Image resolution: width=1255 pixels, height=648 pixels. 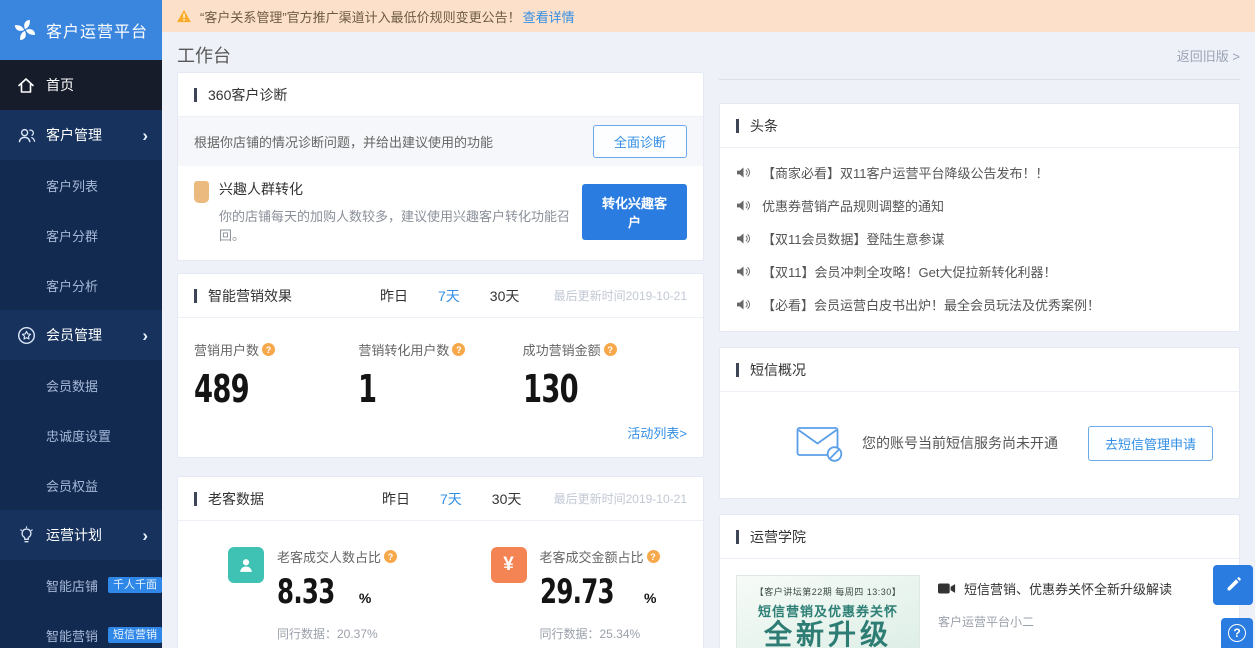 I want to click on sidebar-item-customer-list: 客户列表, so click(x=81, y=185).